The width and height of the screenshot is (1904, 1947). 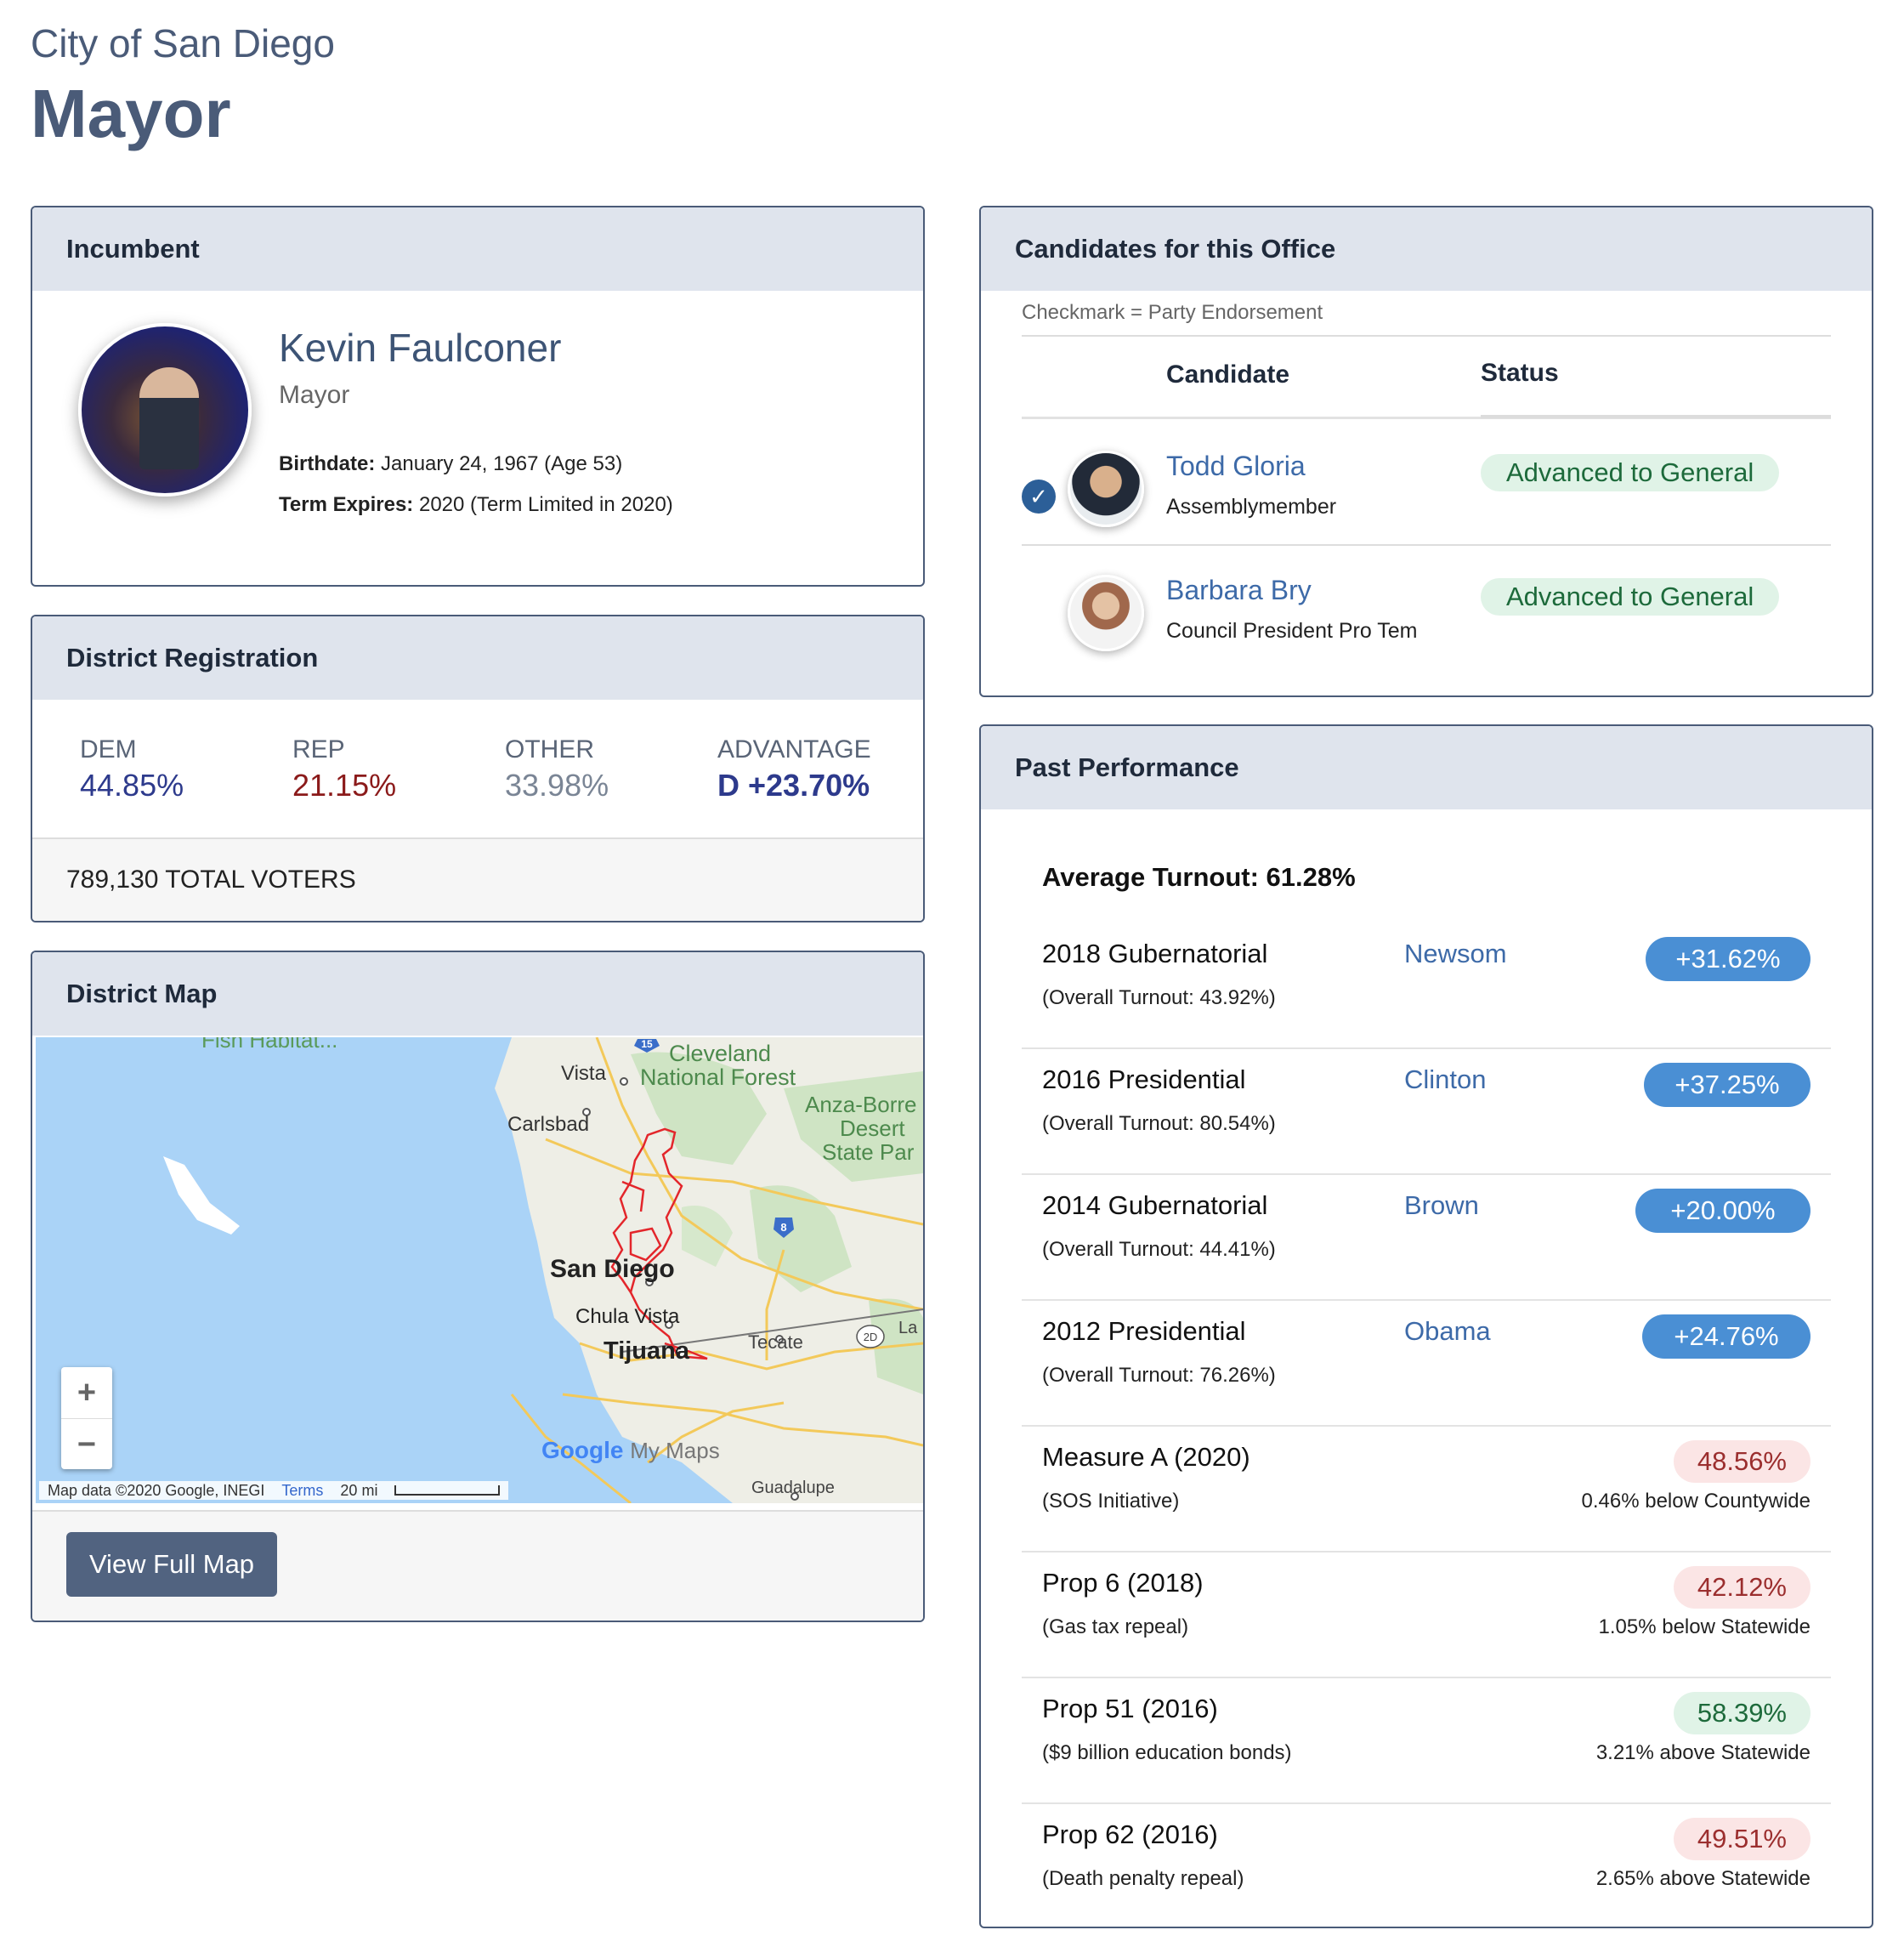 I want to click on measure-comparison: 0.46% below Countywide, so click(x=1696, y=1501).